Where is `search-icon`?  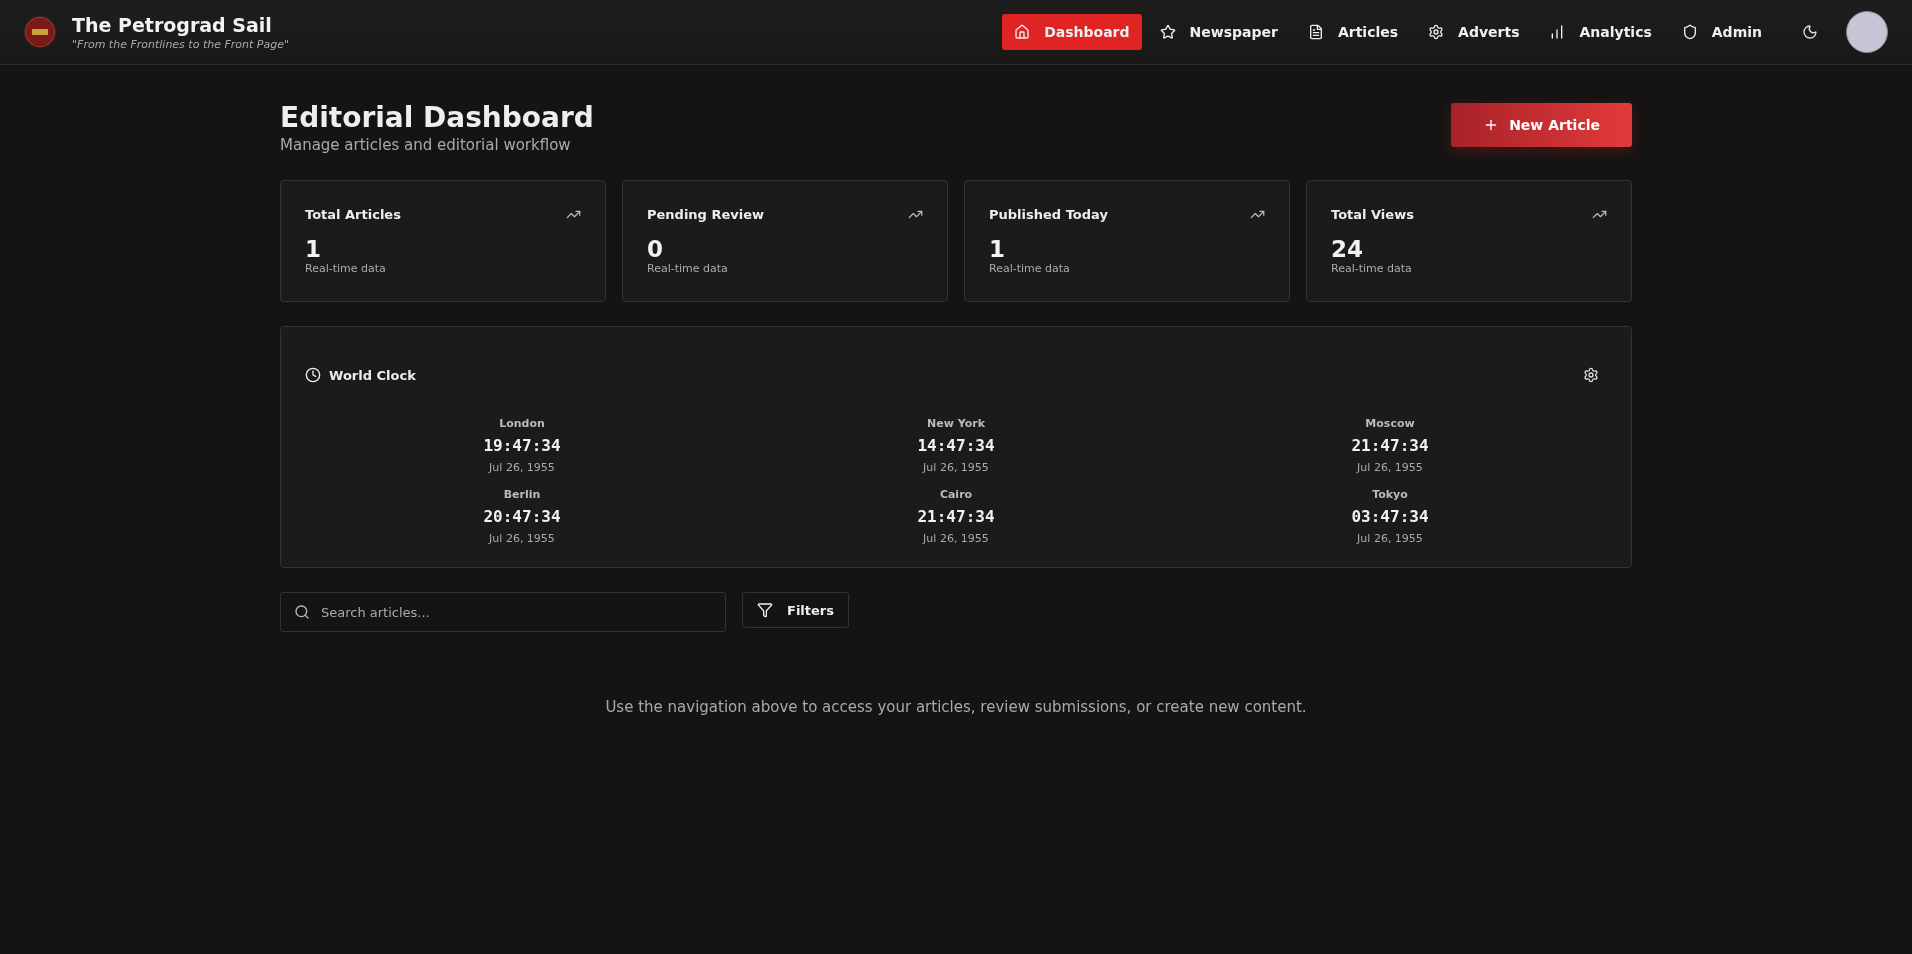 search-icon is located at coordinates (302, 612).